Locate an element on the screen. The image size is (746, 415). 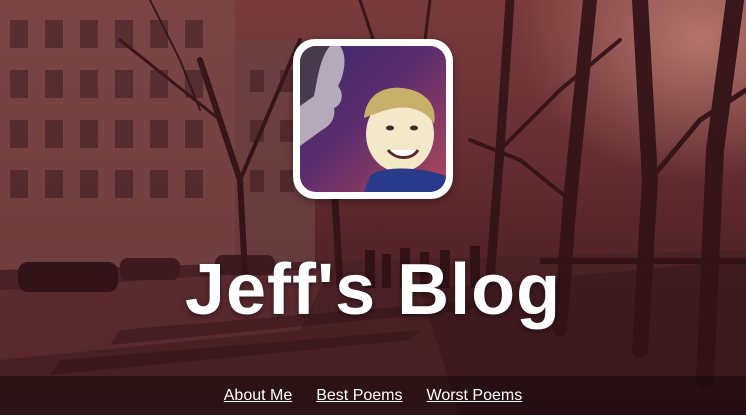
avatar is located at coordinates (373, 119).